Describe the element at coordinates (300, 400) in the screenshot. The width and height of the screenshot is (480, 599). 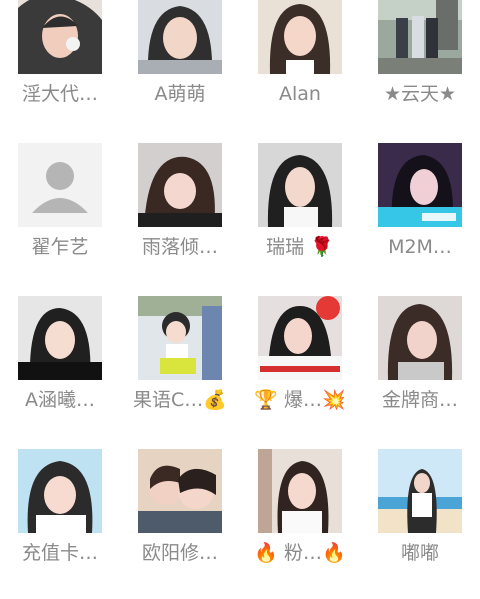
I see `contact-name: 🏆 爆…💥` at that location.